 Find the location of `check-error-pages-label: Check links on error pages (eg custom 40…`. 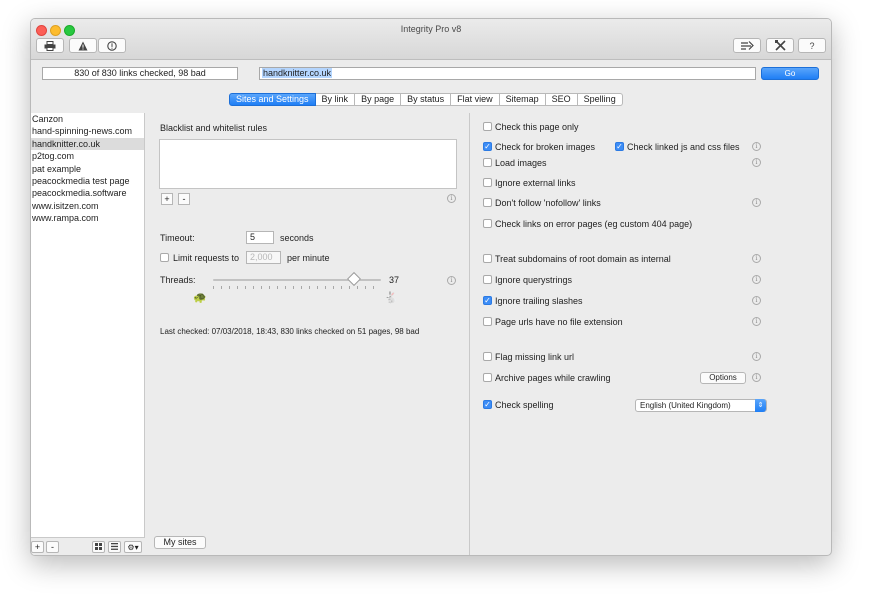

check-error-pages-label: Check links on error pages (eg custom 40… is located at coordinates (594, 224).